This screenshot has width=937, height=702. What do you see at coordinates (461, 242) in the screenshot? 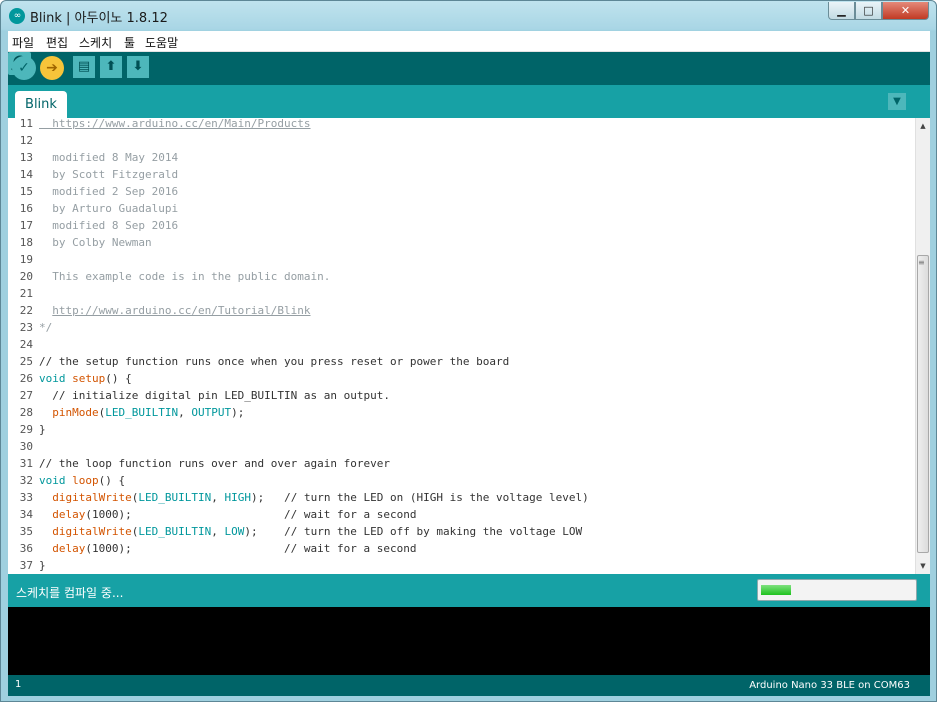
I see `code-line: 18 by Colby Newman` at bounding box center [461, 242].